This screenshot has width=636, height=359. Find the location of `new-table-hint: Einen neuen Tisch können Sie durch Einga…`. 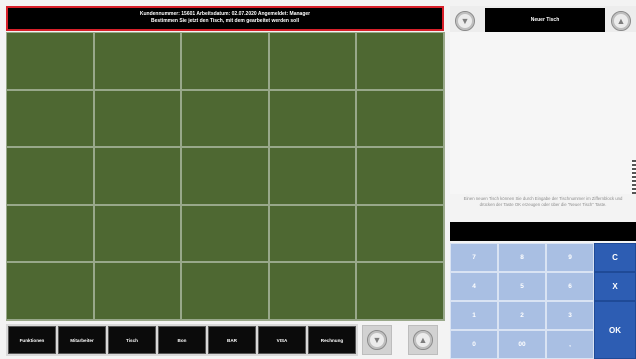

new-table-hint: Einen neuen Tisch können Sie durch Einga… is located at coordinates (543, 201).